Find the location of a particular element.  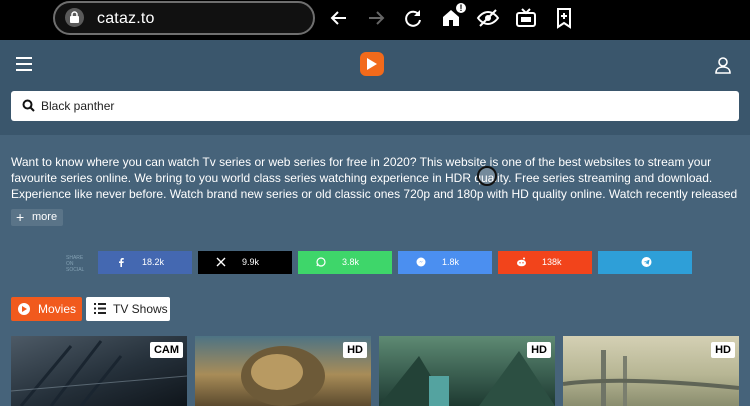

share-telegram-button is located at coordinates (645, 262).